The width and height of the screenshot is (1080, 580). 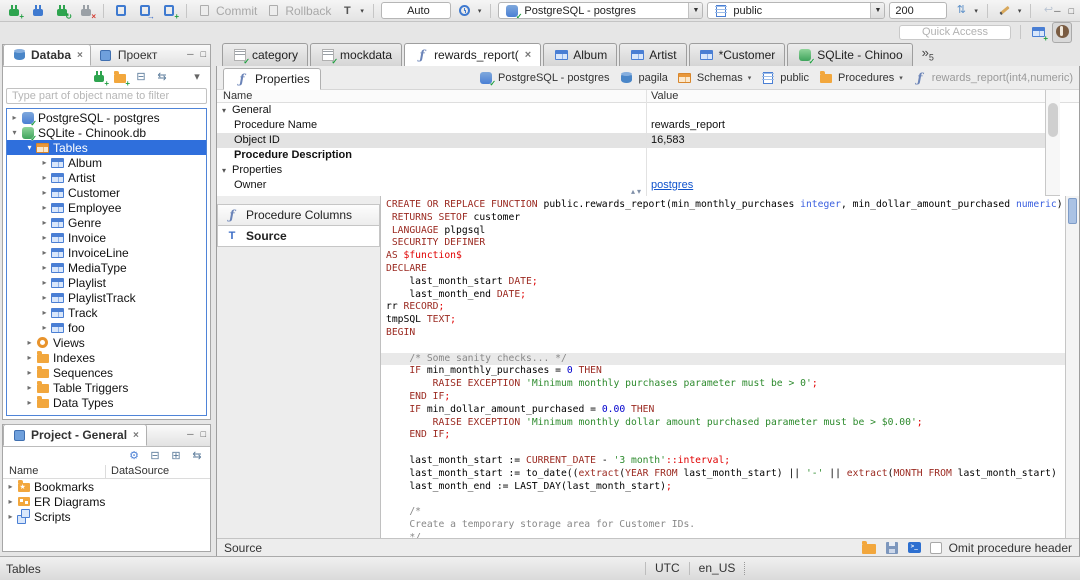 I want to click on project-item-bookmarks: ▸ Bookmarks, so click(x=106, y=486).